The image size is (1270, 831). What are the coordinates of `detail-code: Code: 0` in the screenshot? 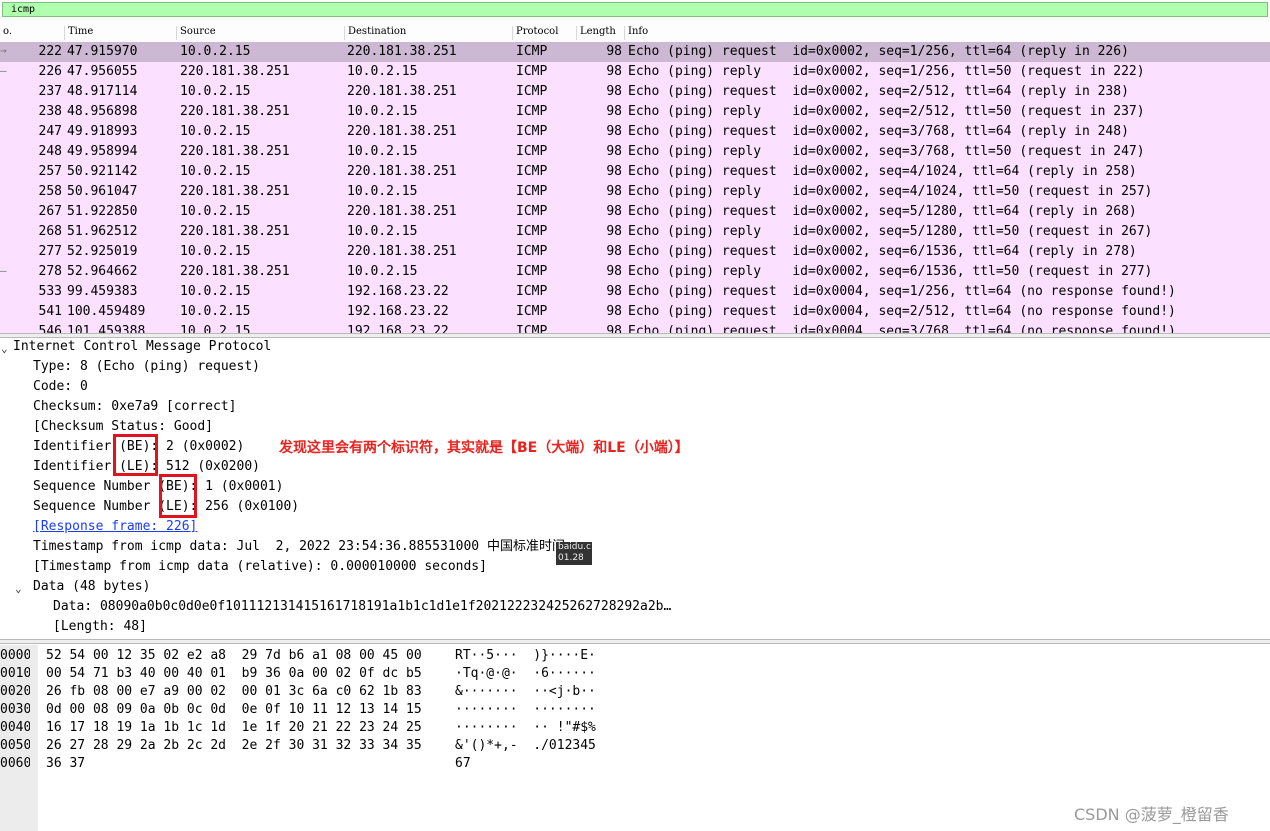 It's located at (60, 387).